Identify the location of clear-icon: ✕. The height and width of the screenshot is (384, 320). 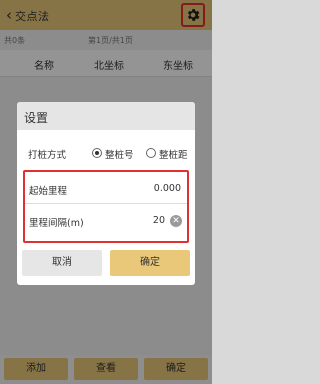
(176, 221).